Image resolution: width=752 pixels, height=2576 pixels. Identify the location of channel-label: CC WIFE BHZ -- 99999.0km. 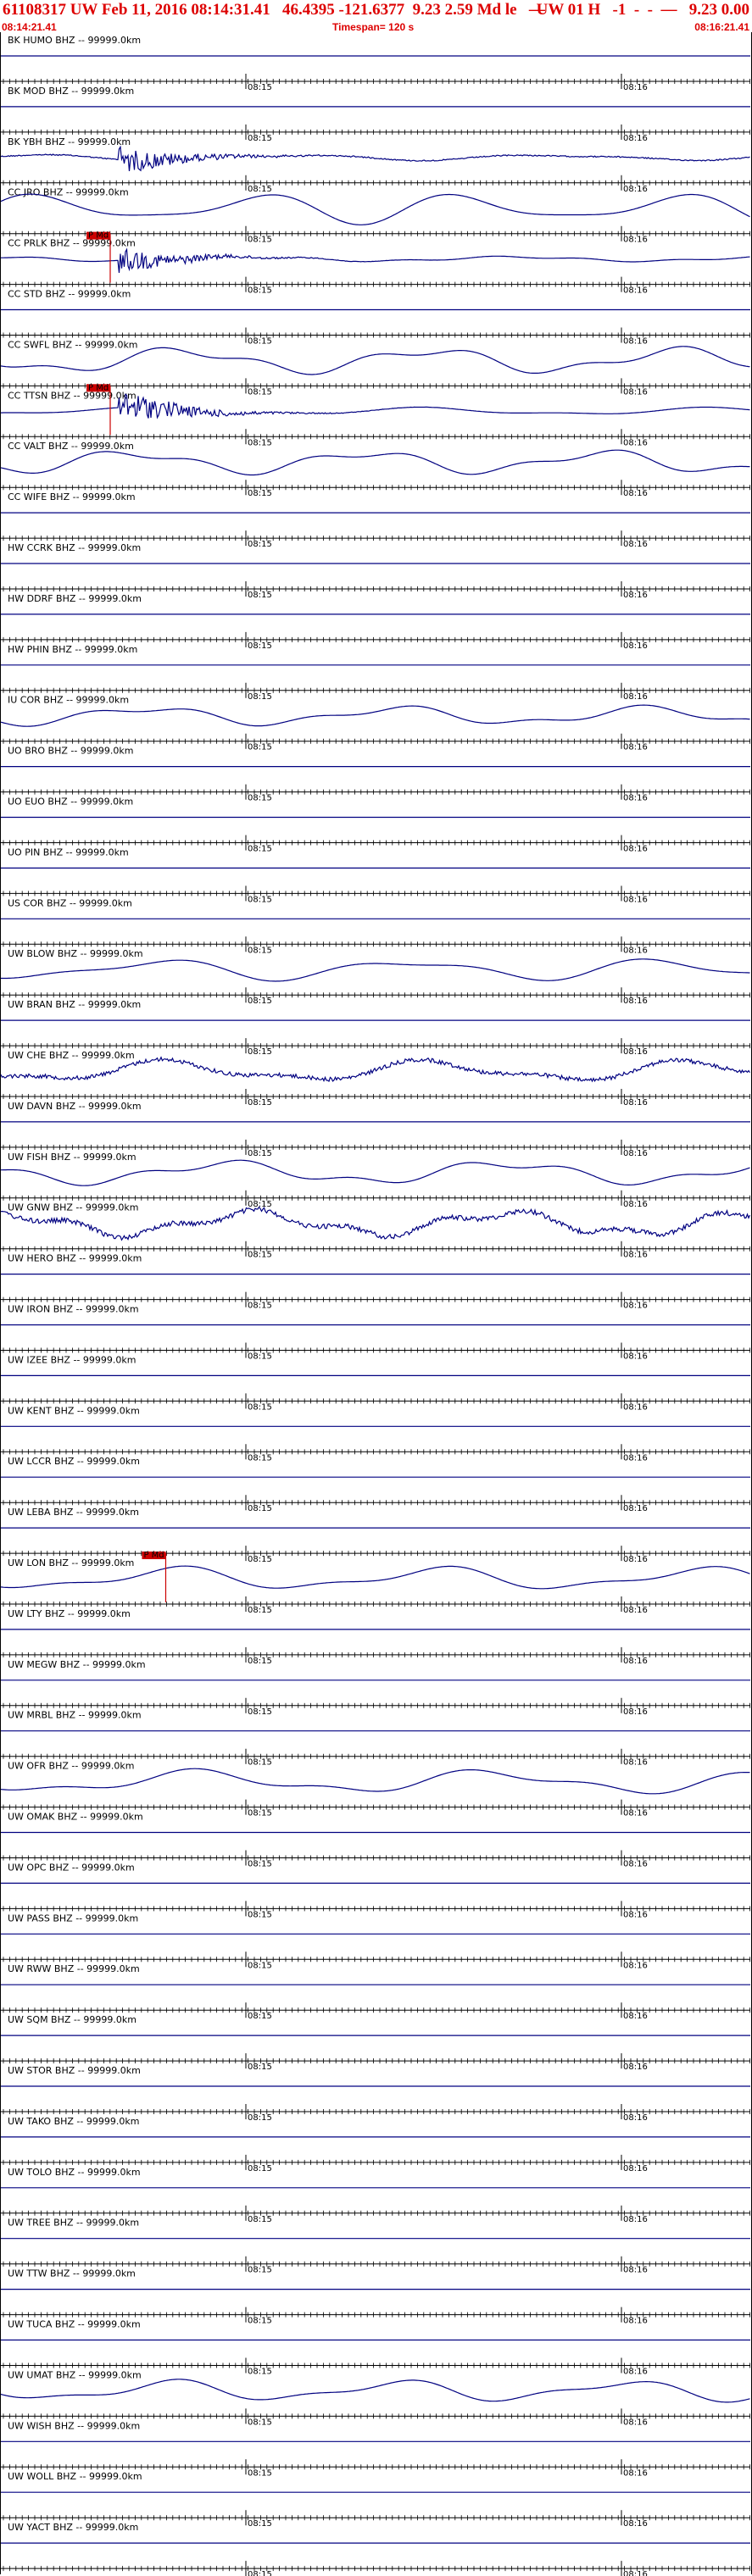
(72, 496).